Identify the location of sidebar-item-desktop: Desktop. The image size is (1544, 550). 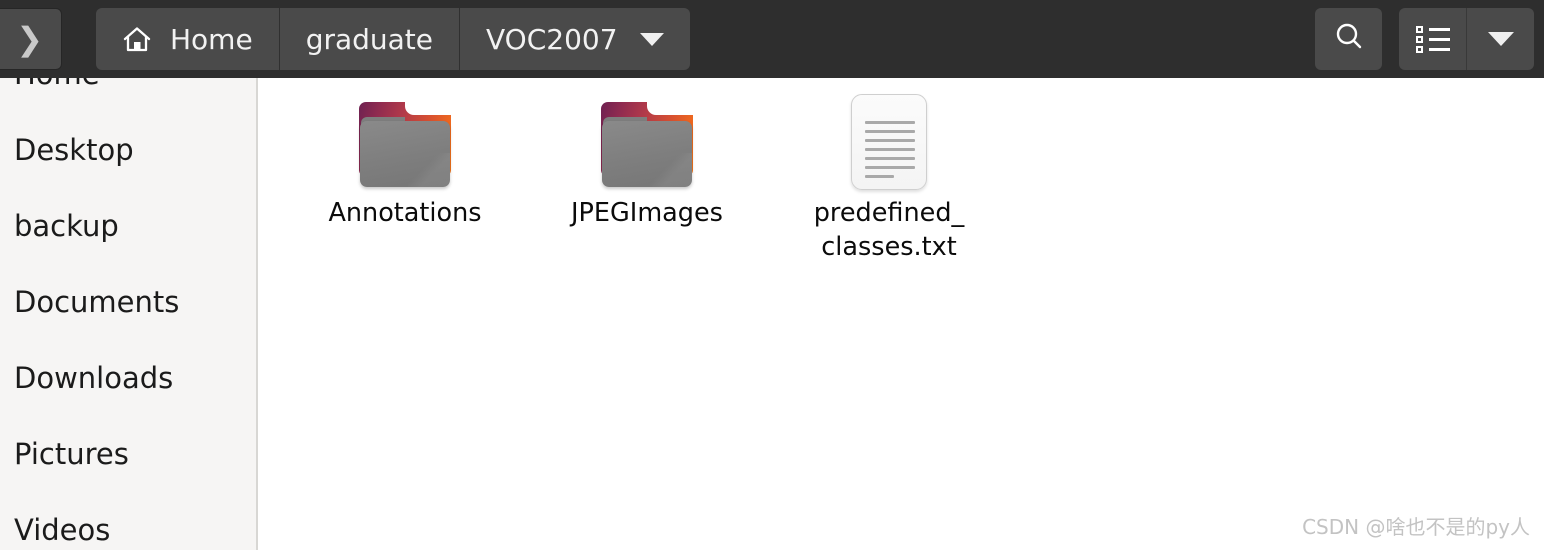
(128, 150).